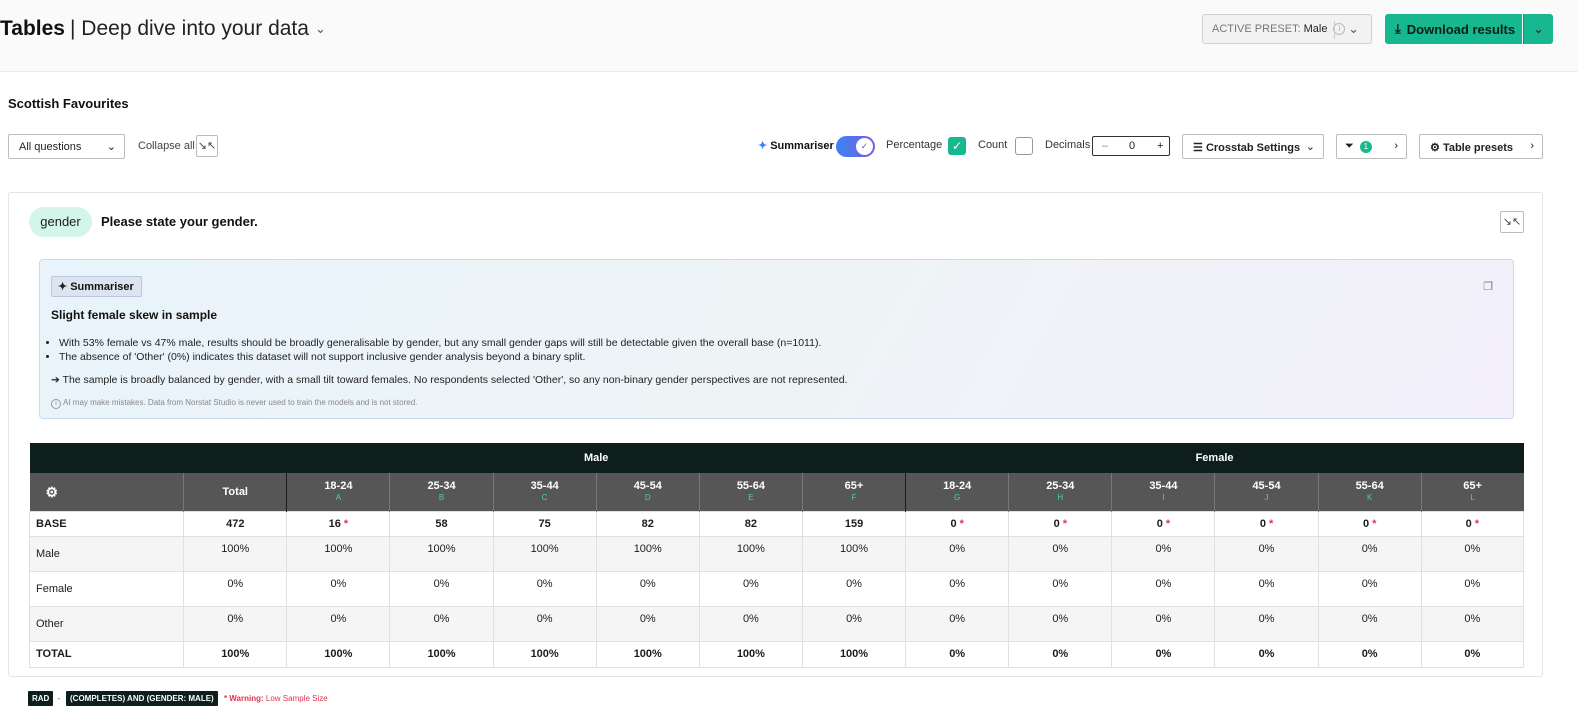  What do you see at coordinates (158, 458) in the screenshot?
I see `band-spacer` at bounding box center [158, 458].